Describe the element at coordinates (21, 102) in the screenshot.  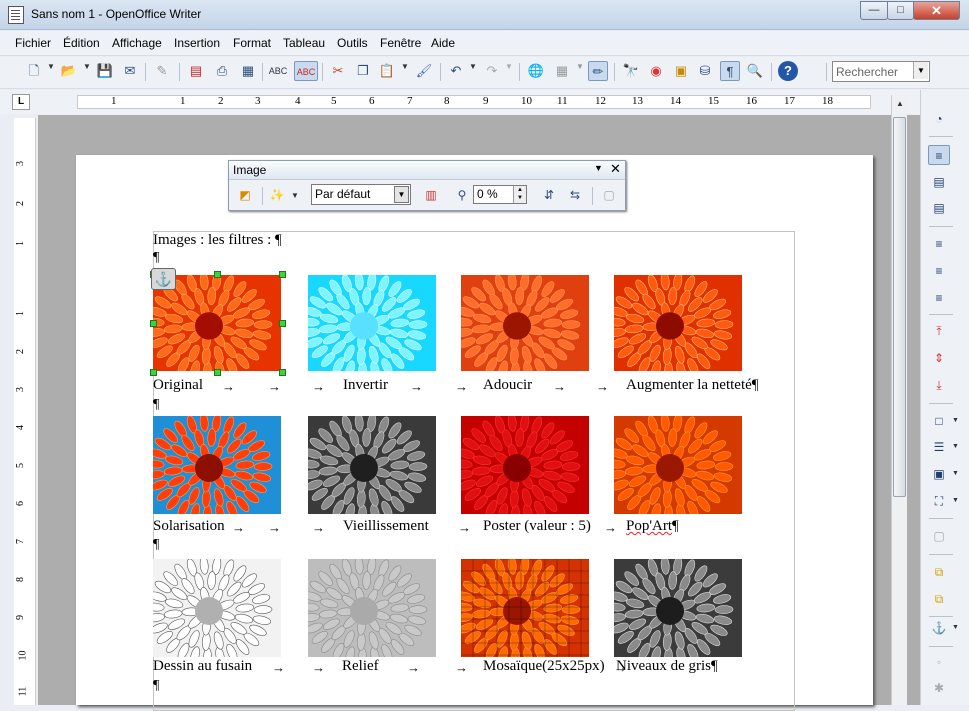
I see `tab-type-selector: L` at that location.